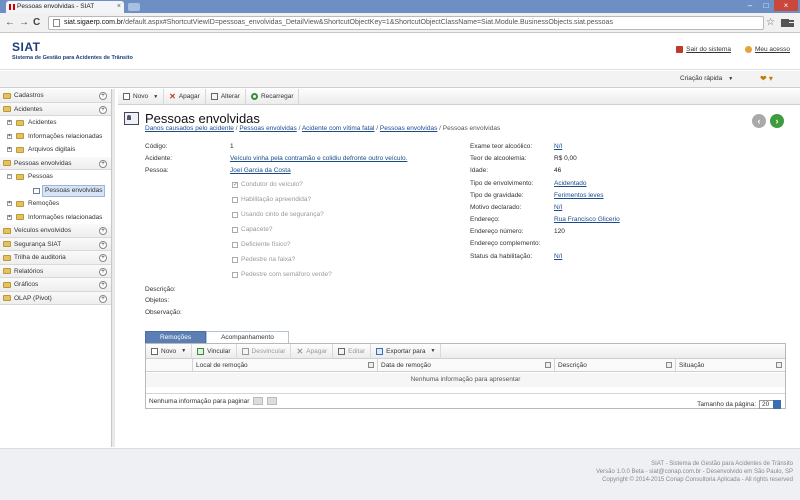 This screenshot has width=800, height=500. I want to click on sidebar-item-graficos: Gráficos +, so click(55, 285).